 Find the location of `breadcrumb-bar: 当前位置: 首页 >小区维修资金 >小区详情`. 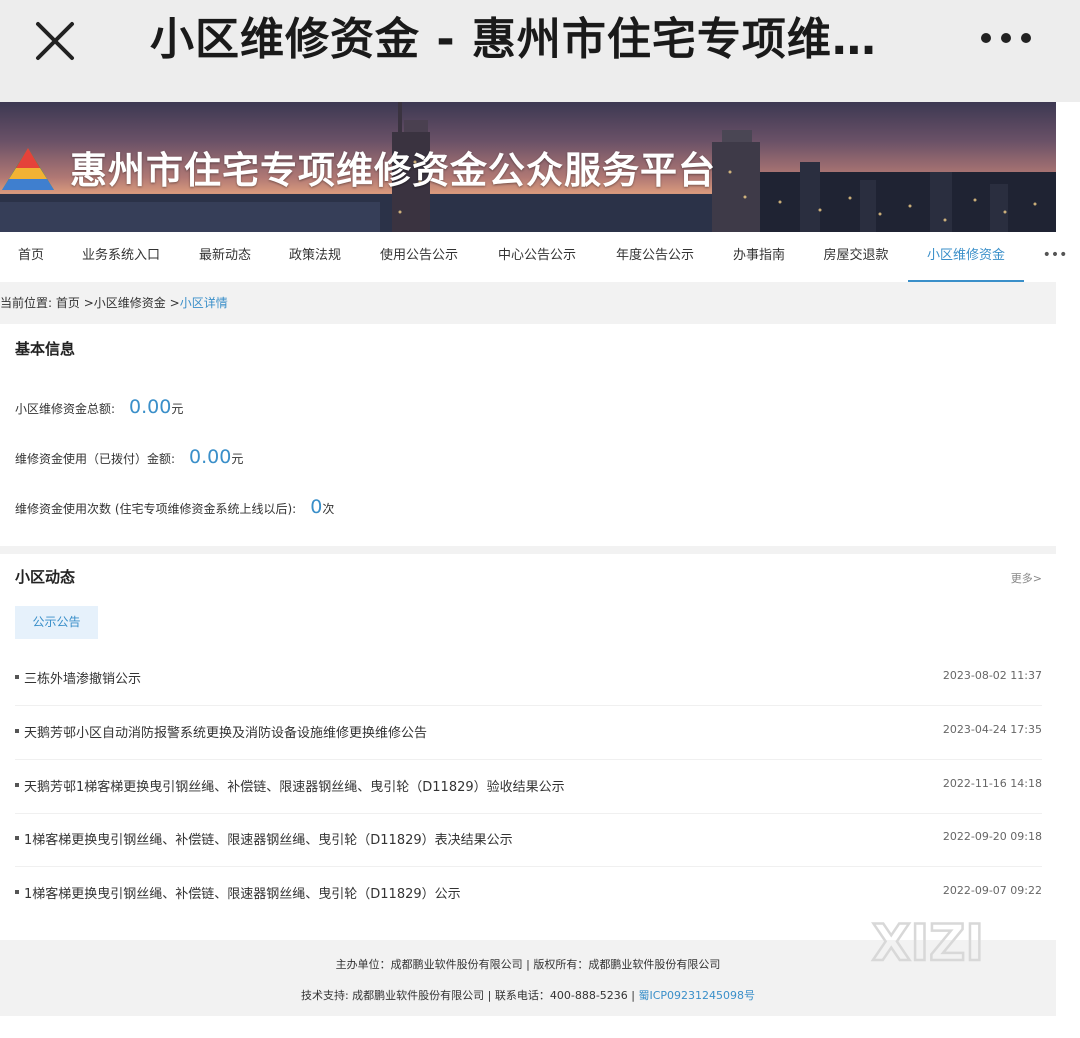

breadcrumb-bar: 当前位置: 首页 >小区维修资金 >小区详情 is located at coordinates (528, 303).